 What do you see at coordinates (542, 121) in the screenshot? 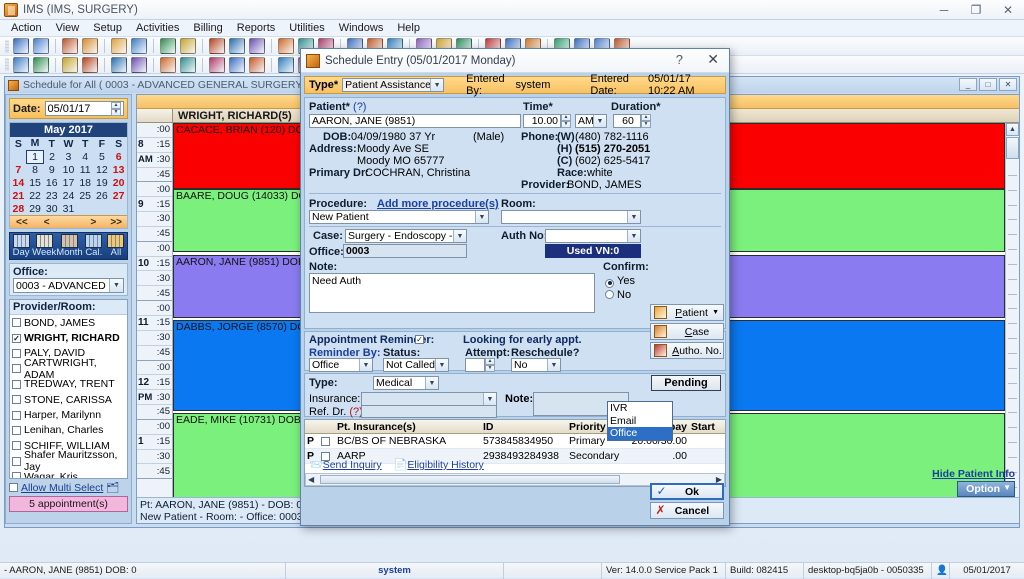
I see `time-input: 10.00` at bounding box center [542, 121].